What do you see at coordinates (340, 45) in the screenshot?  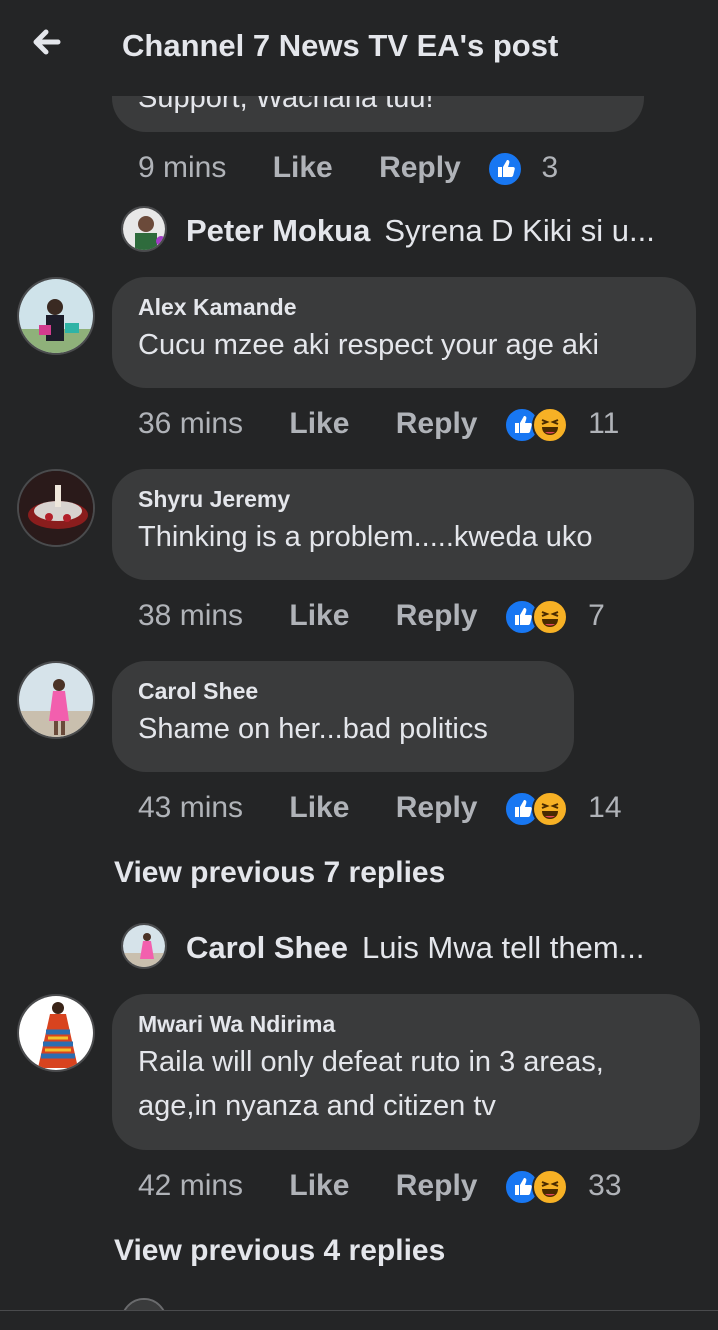 I see `page-title: Channel 7 News TV EA's post` at bounding box center [340, 45].